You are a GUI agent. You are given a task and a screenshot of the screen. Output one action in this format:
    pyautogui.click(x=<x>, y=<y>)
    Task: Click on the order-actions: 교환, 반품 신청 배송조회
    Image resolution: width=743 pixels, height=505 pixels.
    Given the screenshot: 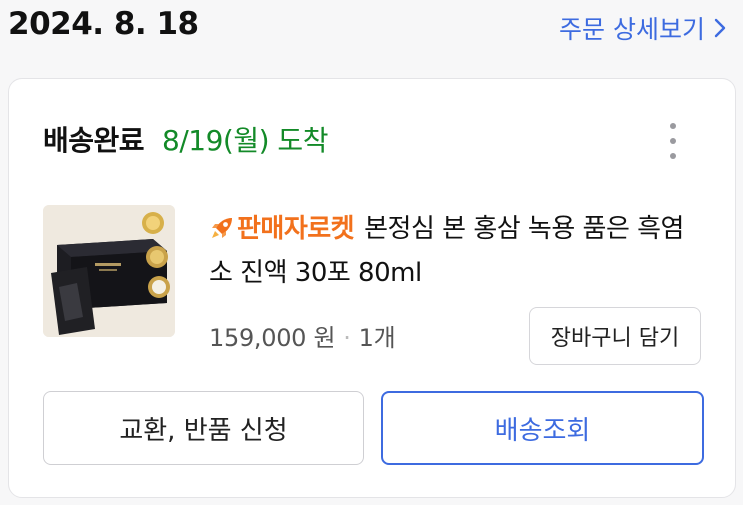 What is the action you would take?
    pyautogui.click(x=373, y=428)
    